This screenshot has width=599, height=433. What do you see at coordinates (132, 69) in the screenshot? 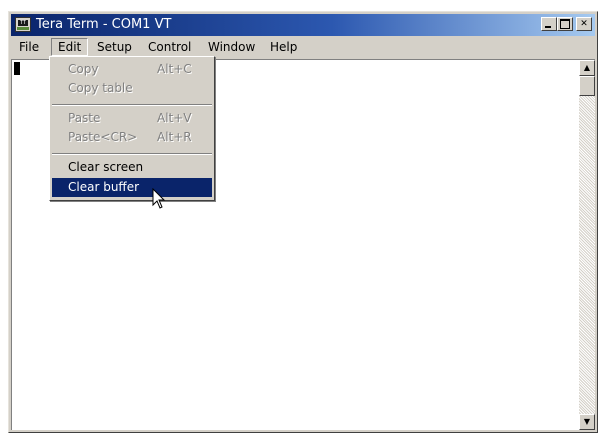
I see `menu-item-copy: Copy Alt+C` at bounding box center [132, 69].